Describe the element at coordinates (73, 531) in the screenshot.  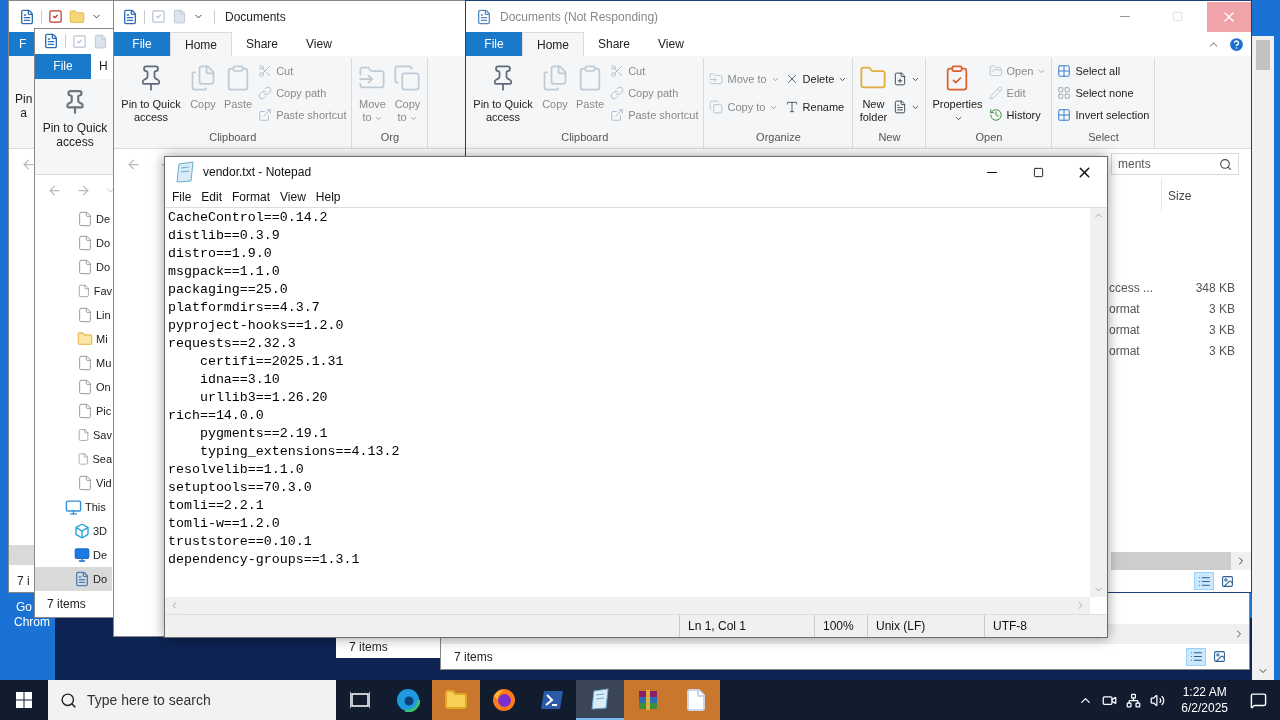
I see `nav-item: 3D` at that location.